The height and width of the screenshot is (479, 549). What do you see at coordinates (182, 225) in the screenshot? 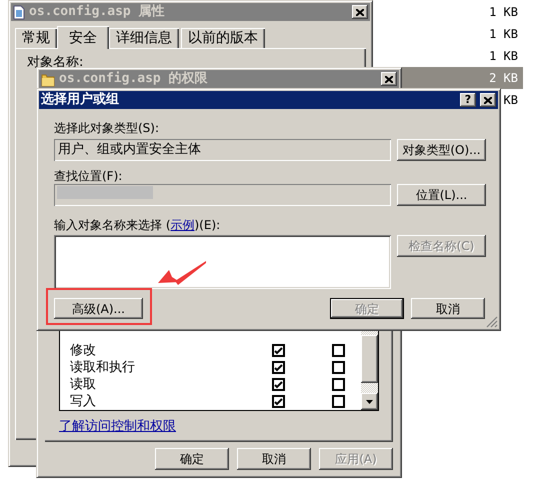
I see `example-link: 示例` at bounding box center [182, 225].